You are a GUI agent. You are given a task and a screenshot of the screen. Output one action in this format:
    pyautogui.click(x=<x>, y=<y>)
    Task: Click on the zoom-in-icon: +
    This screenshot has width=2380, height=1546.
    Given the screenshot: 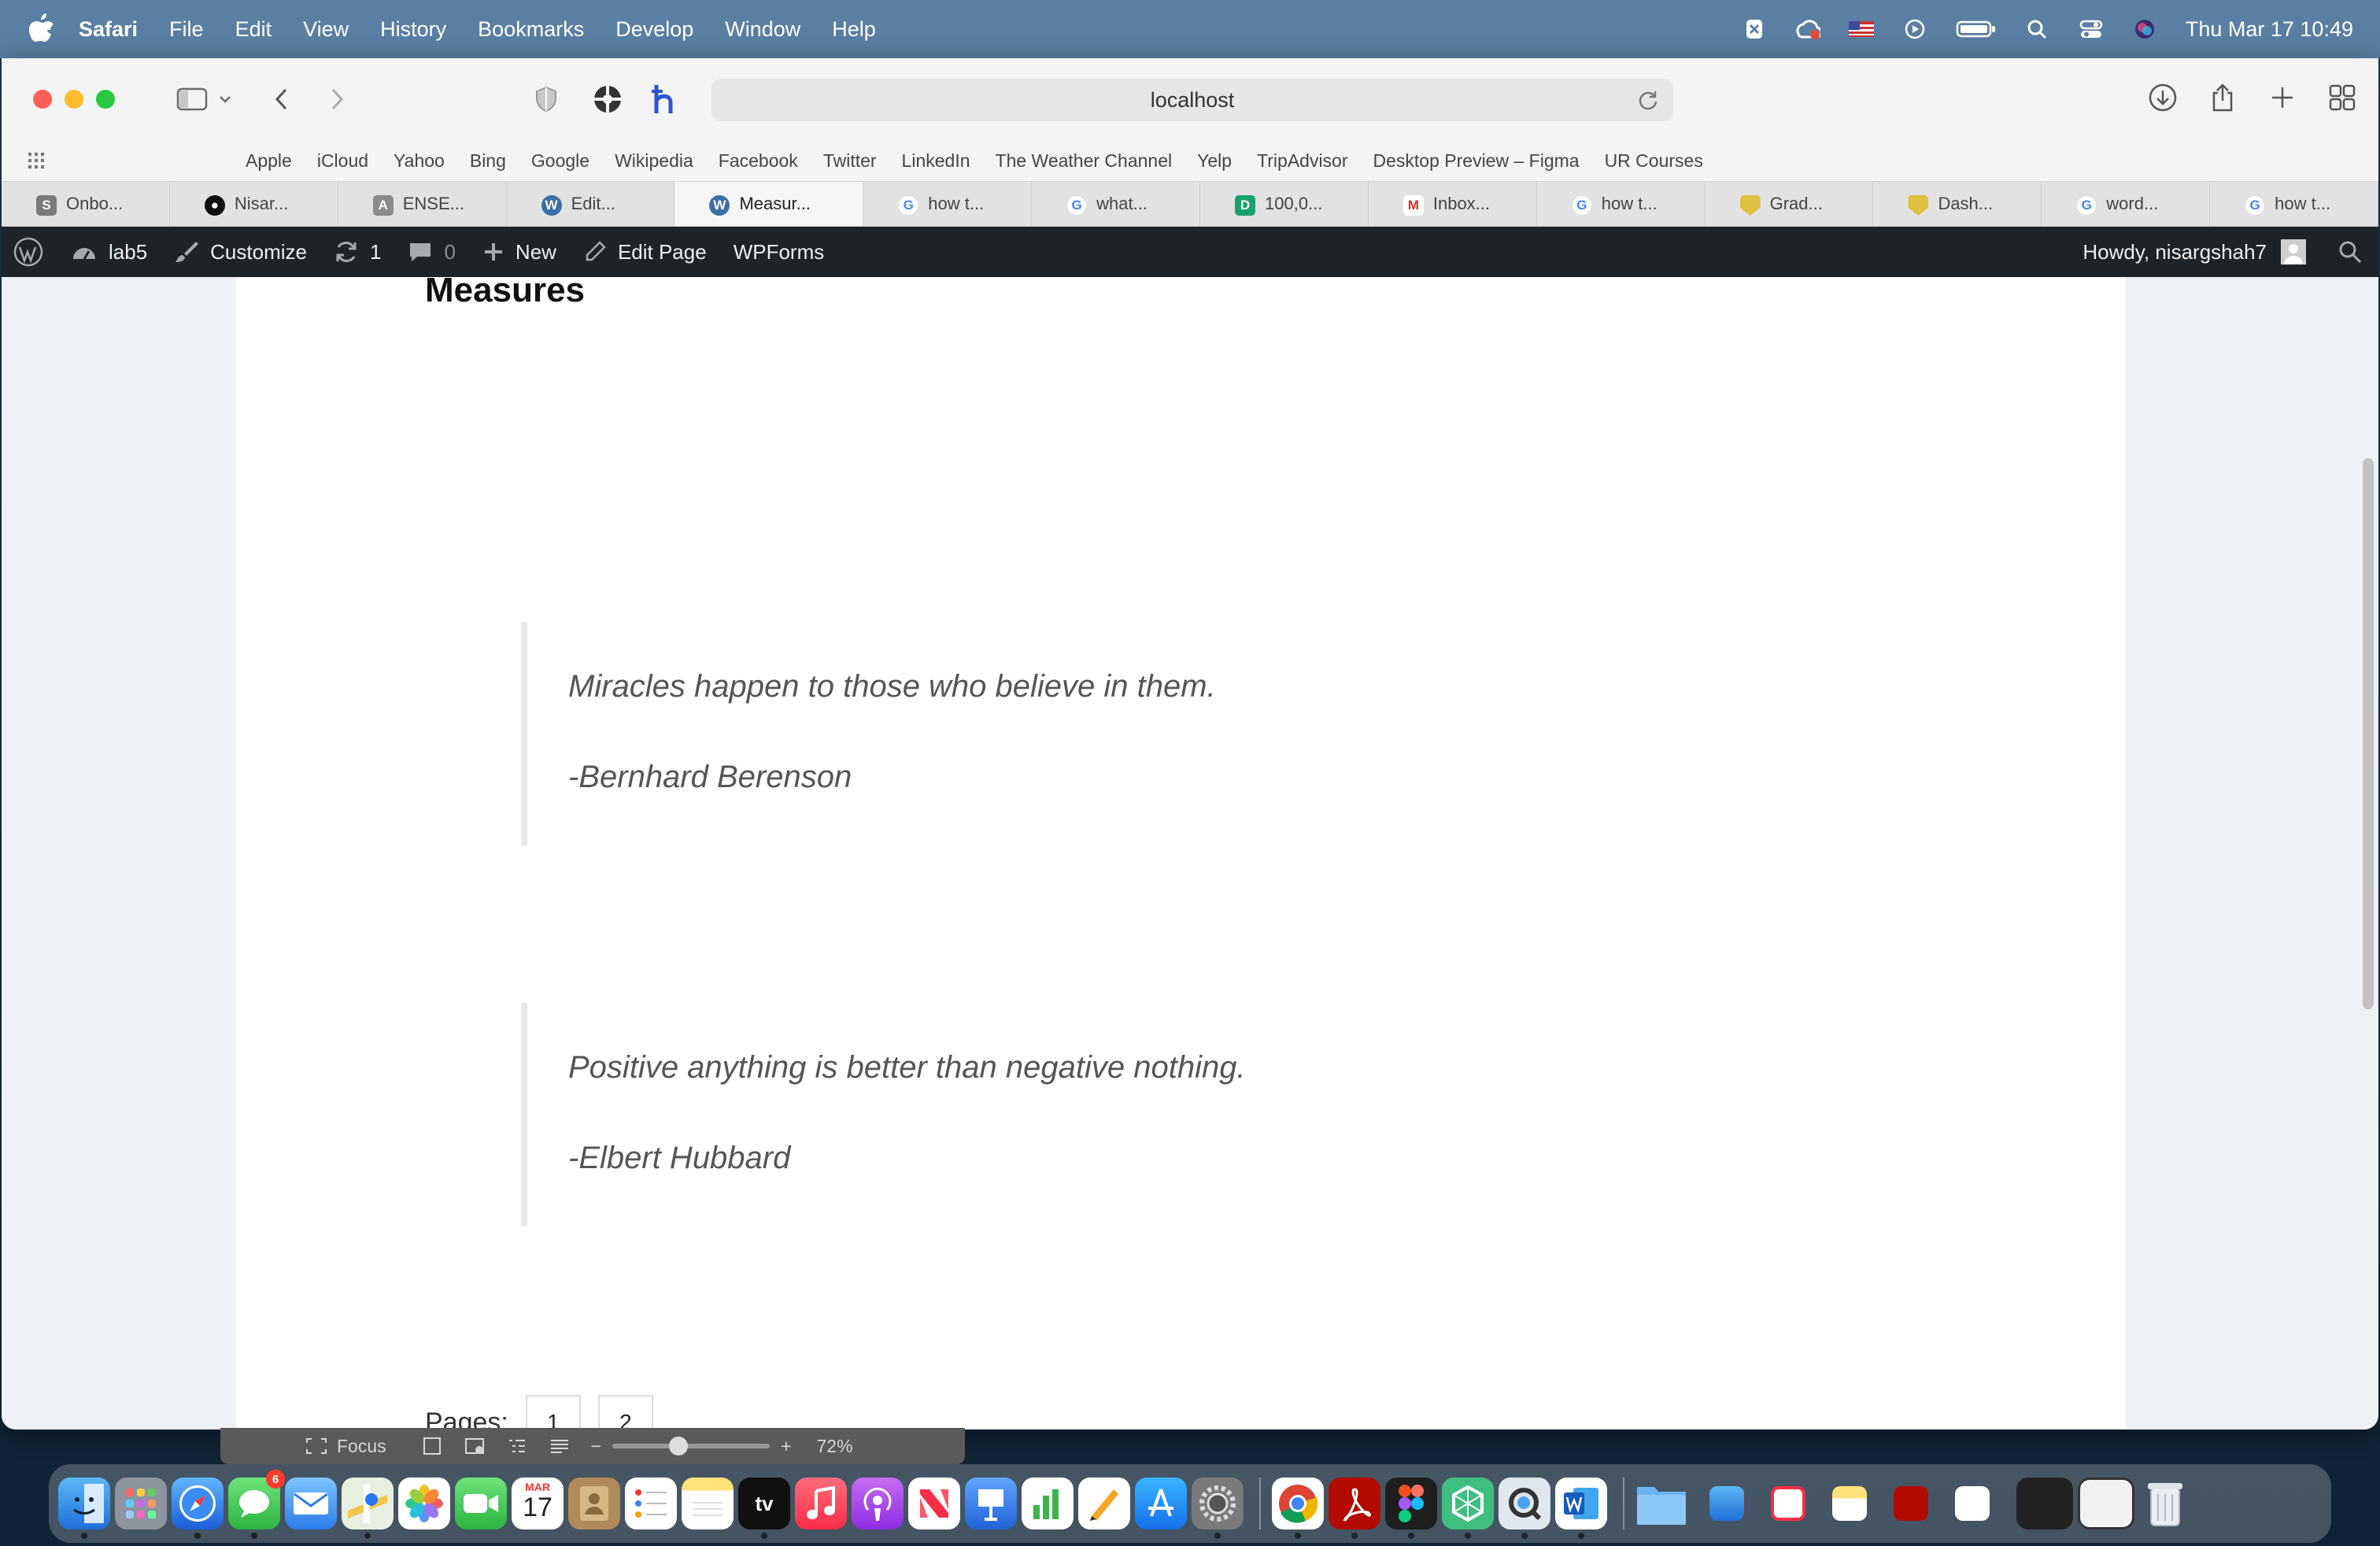 What is the action you would take?
    pyautogui.click(x=786, y=1447)
    